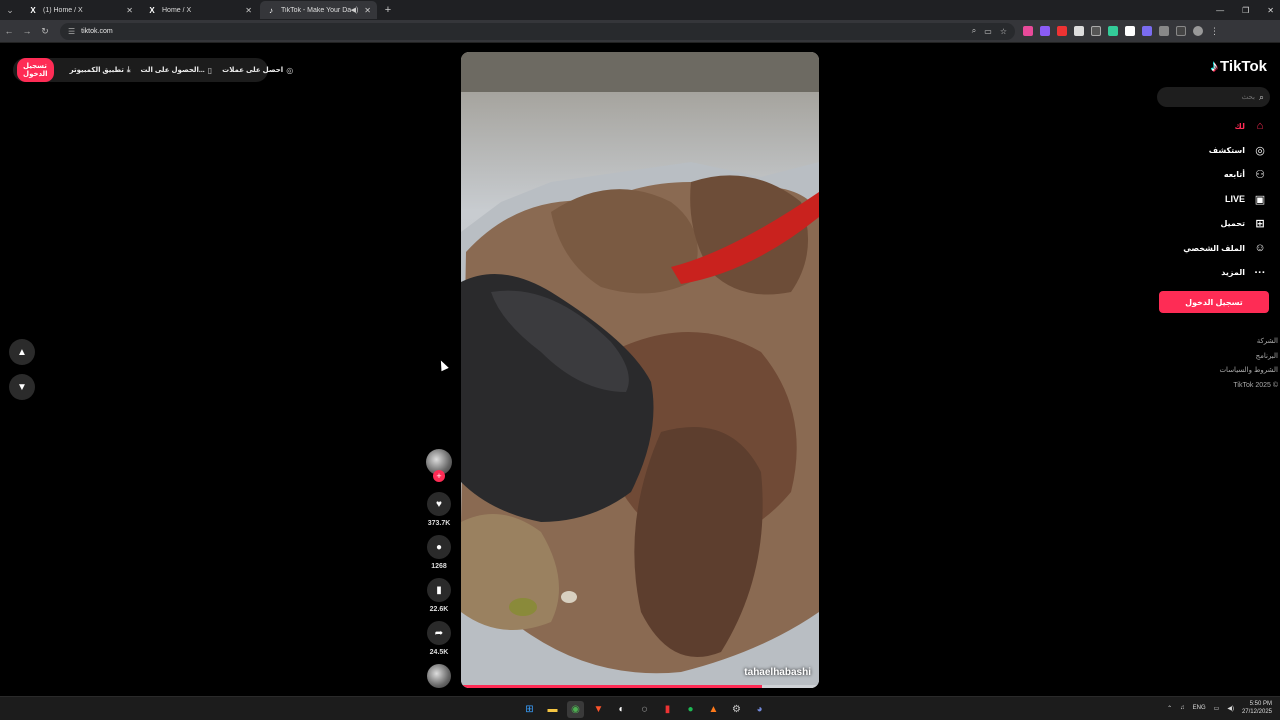 The height and width of the screenshot is (720, 1280). I want to click on zoom-icon: ⌕, so click(974, 31).